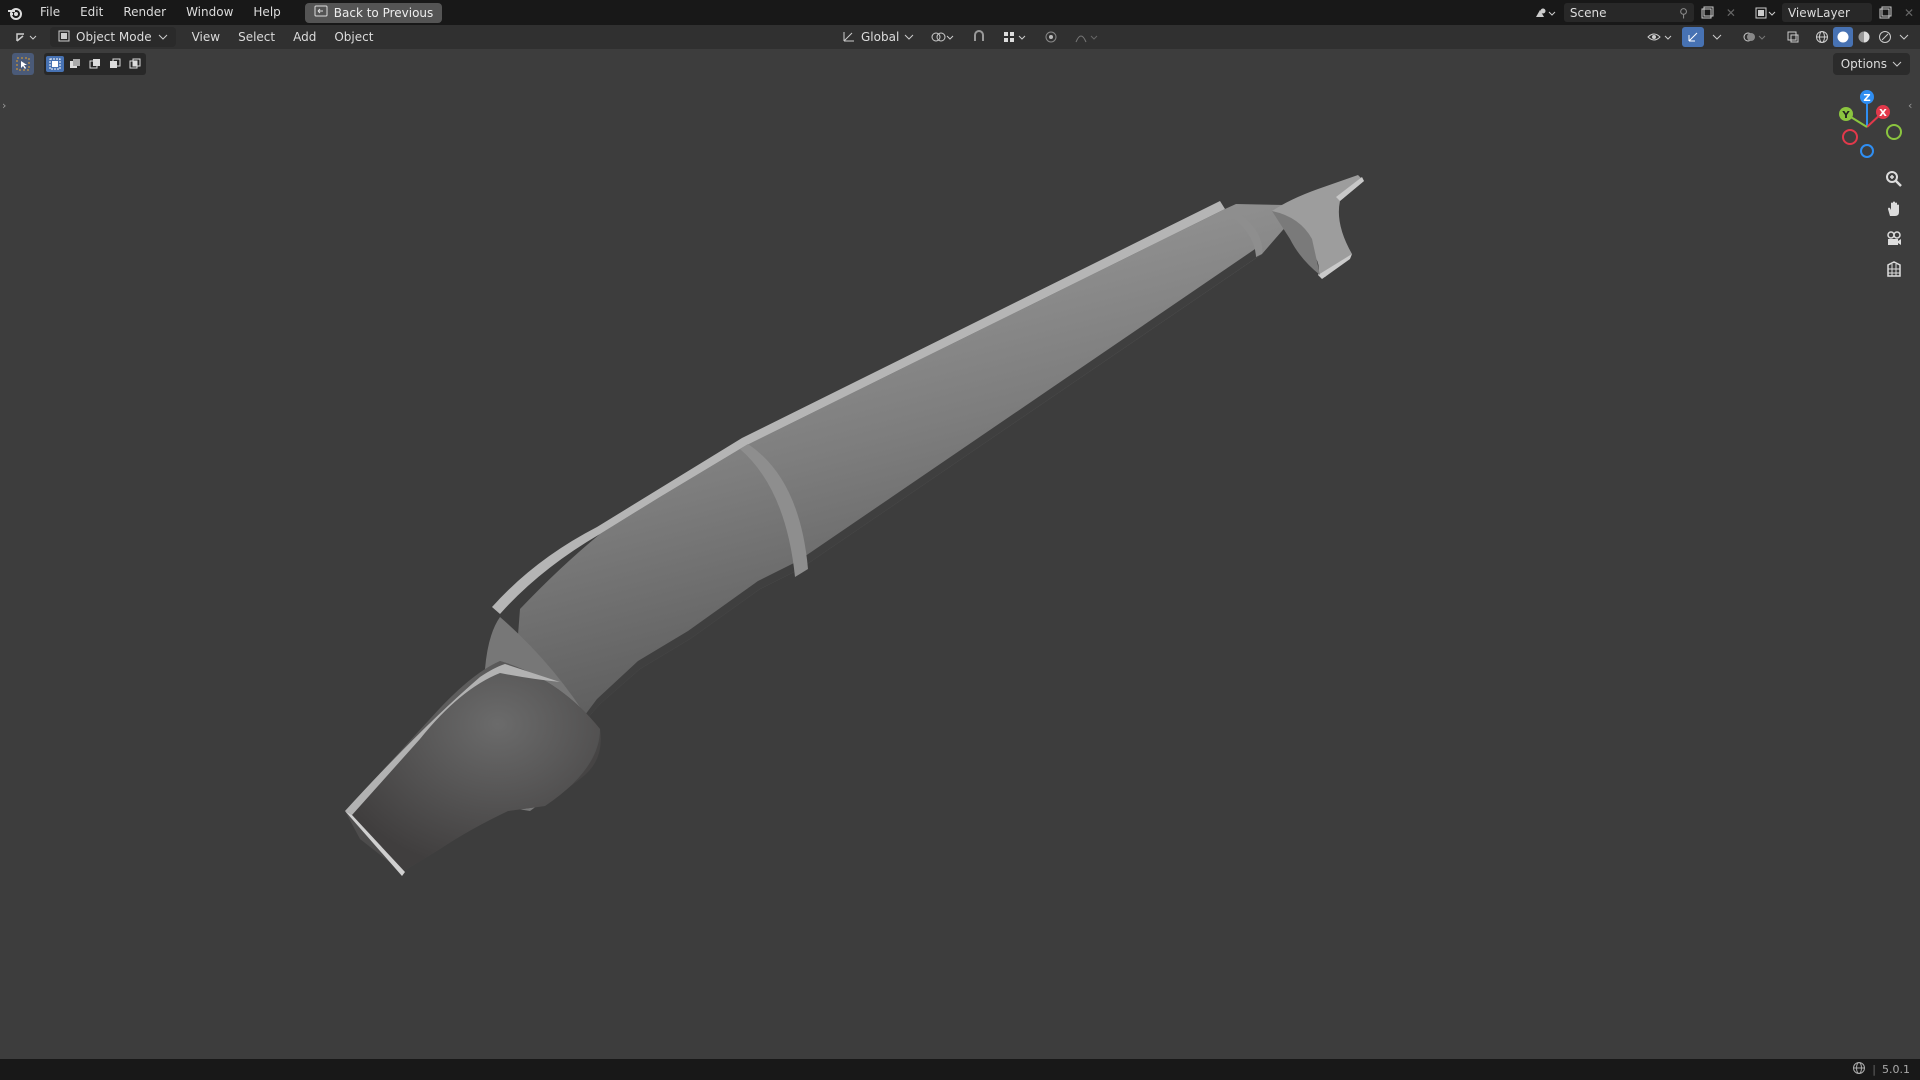  What do you see at coordinates (1885, 37) in the screenshot?
I see `rendered-shading-icon` at bounding box center [1885, 37].